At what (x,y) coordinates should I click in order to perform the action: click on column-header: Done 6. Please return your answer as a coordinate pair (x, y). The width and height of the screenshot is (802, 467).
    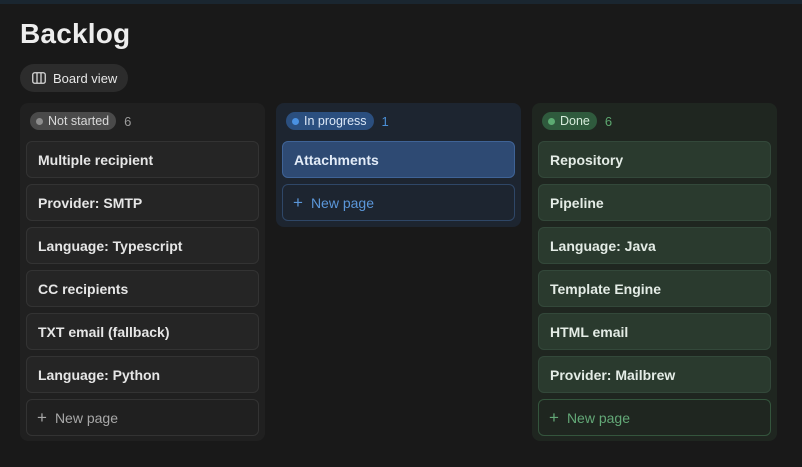
    Looking at the image, I should click on (654, 121).